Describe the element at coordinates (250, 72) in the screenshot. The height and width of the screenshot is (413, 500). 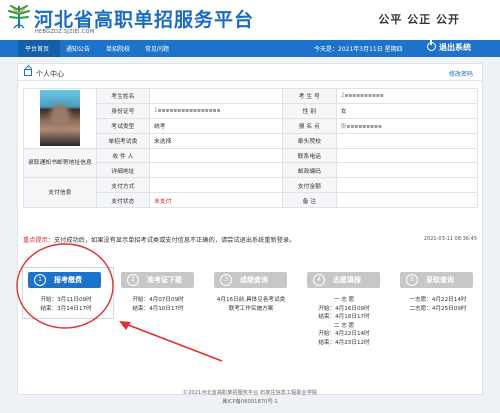
I see `panel-header: 个人中心 修改密码` at that location.